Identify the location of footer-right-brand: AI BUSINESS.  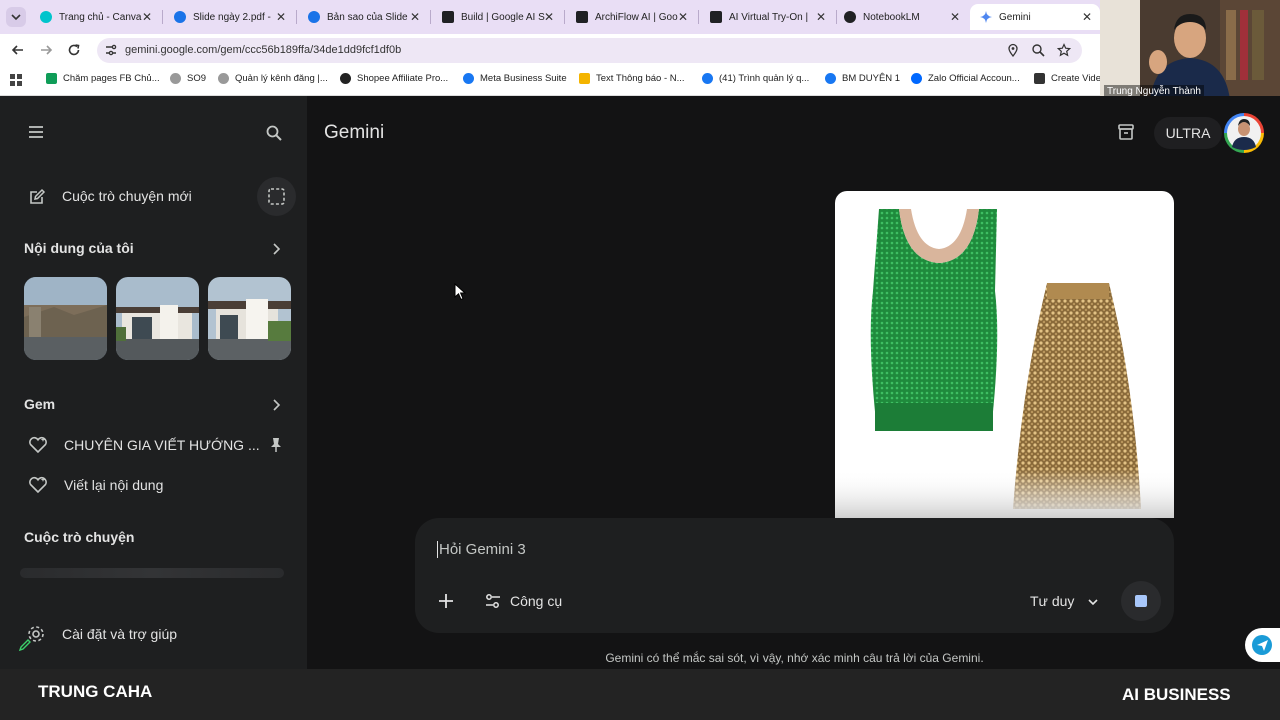
(1176, 694).